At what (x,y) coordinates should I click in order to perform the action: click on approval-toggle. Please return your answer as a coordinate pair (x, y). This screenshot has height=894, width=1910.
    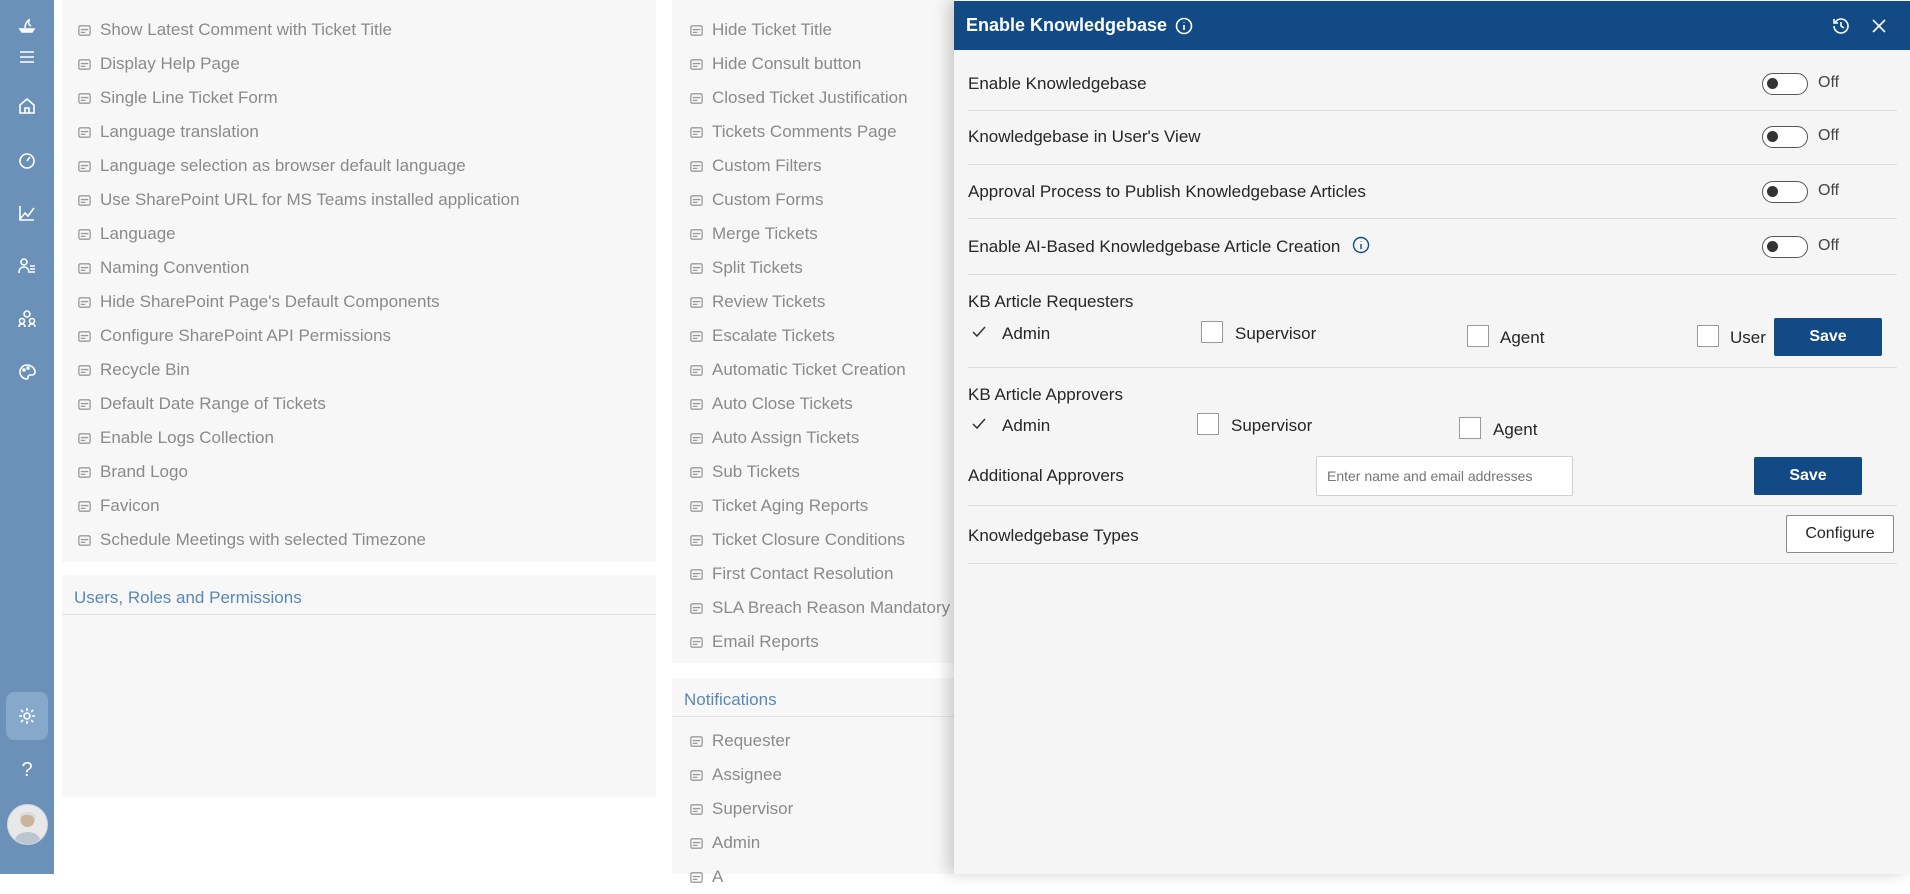
    Looking at the image, I should click on (1785, 192).